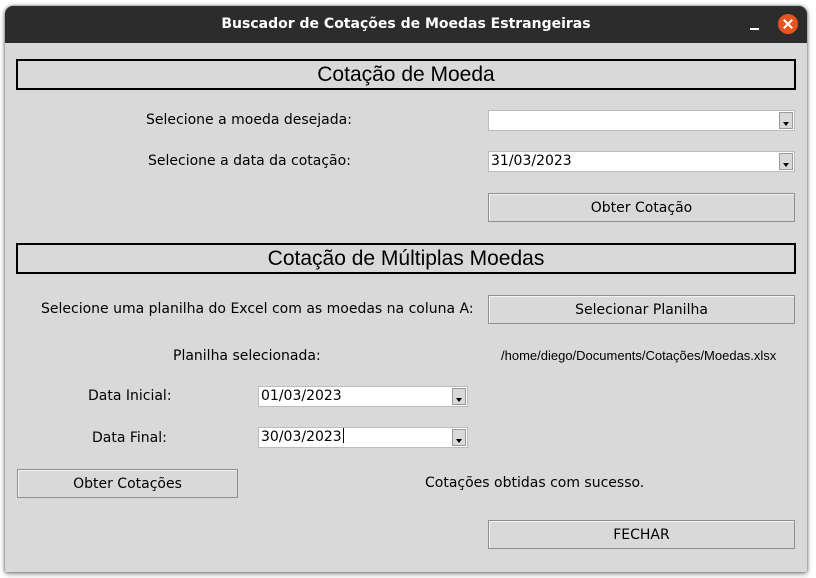 The height and width of the screenshot is (578, 816). I want to click on end-date-value: 30/03/2023, so click(302, 437).